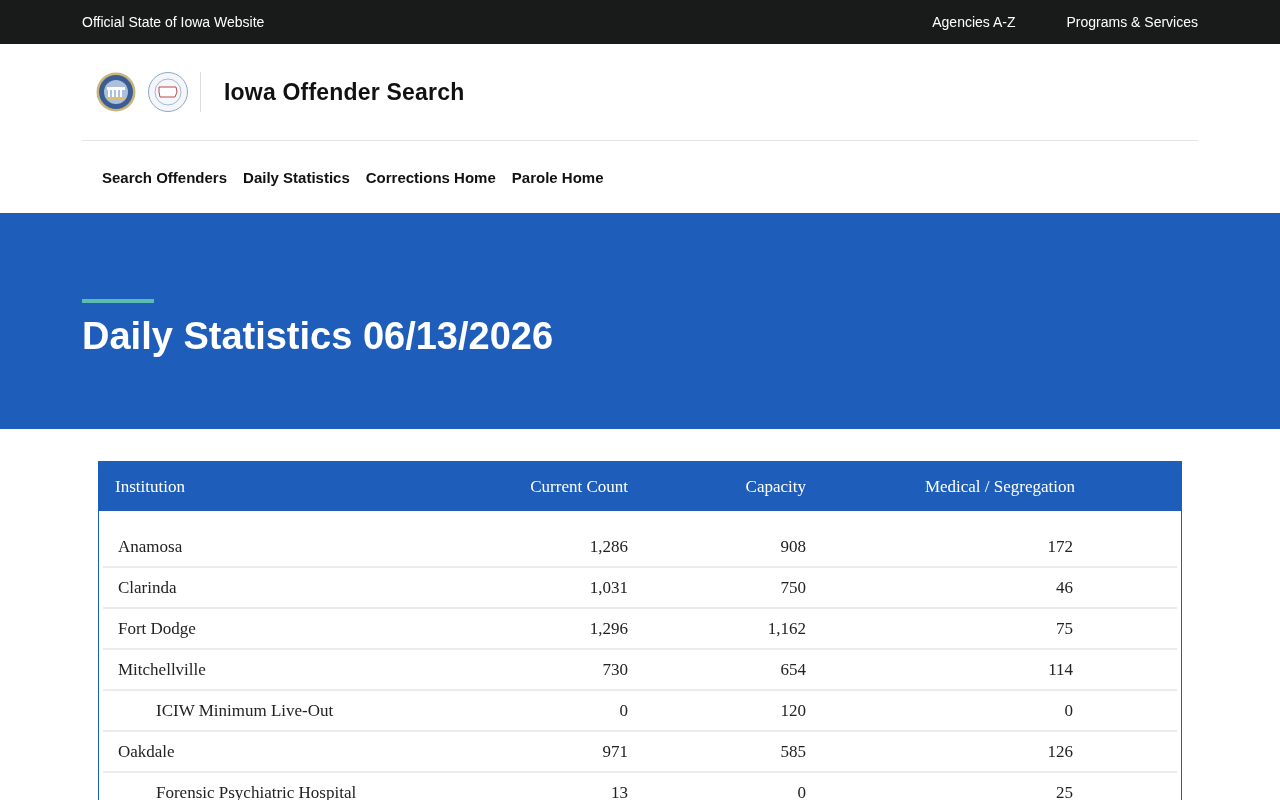 Image resolution: width=1280 pixels, height=800 pixels. I want to click on nav-link: Parole Home, so click(557, 177).